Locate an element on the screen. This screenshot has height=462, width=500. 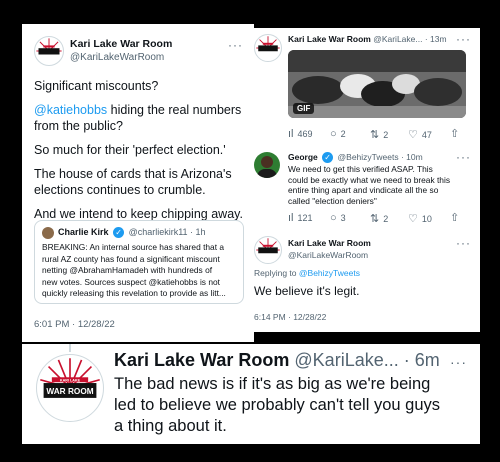
tweet-line: Significant miscounts? is located at coordinates (96, 86).